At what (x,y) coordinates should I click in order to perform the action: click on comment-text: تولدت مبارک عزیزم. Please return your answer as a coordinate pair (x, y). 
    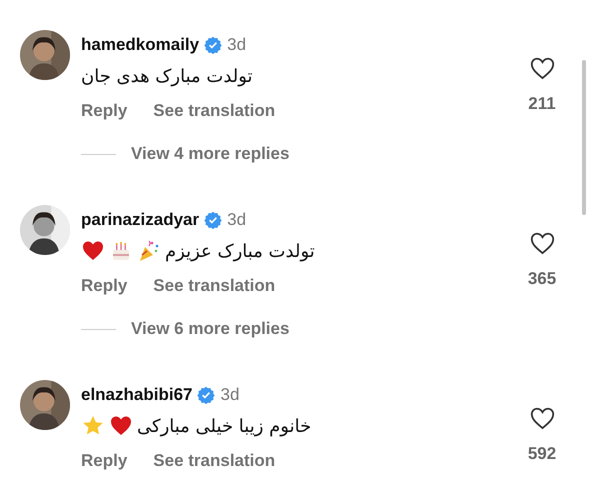
    Looking at the image, I should click on (240, 251).